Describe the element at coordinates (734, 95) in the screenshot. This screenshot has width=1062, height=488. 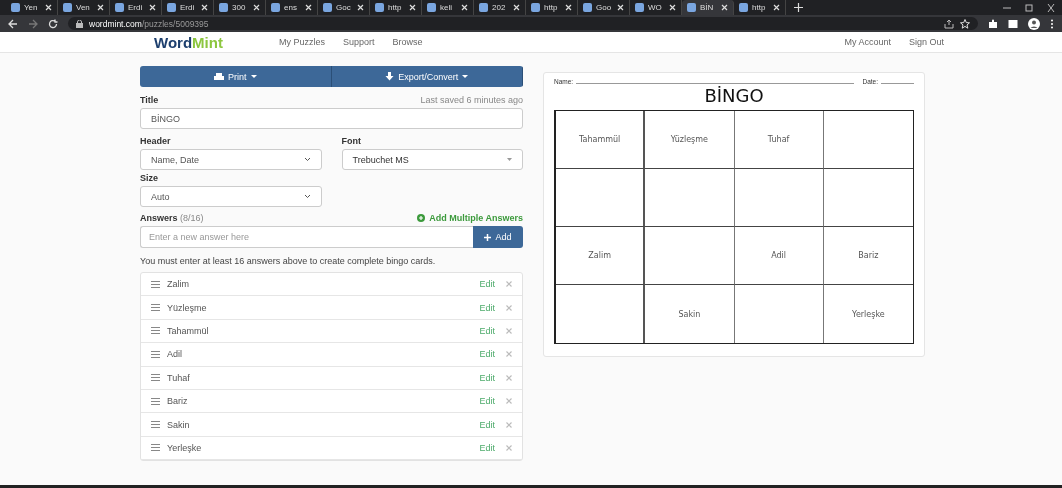
I see `bingo-title: BİNGO` at that location.